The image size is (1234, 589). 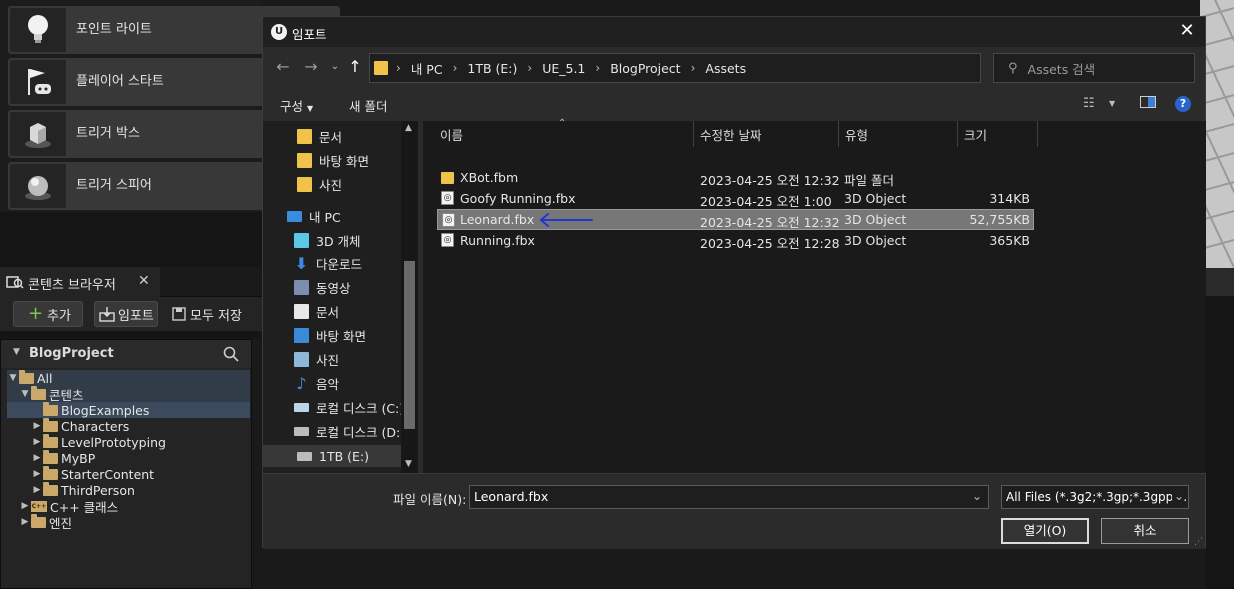 I want to click on dialog-titlebar: U 임포트 ✕, so click(x=734, y=32).